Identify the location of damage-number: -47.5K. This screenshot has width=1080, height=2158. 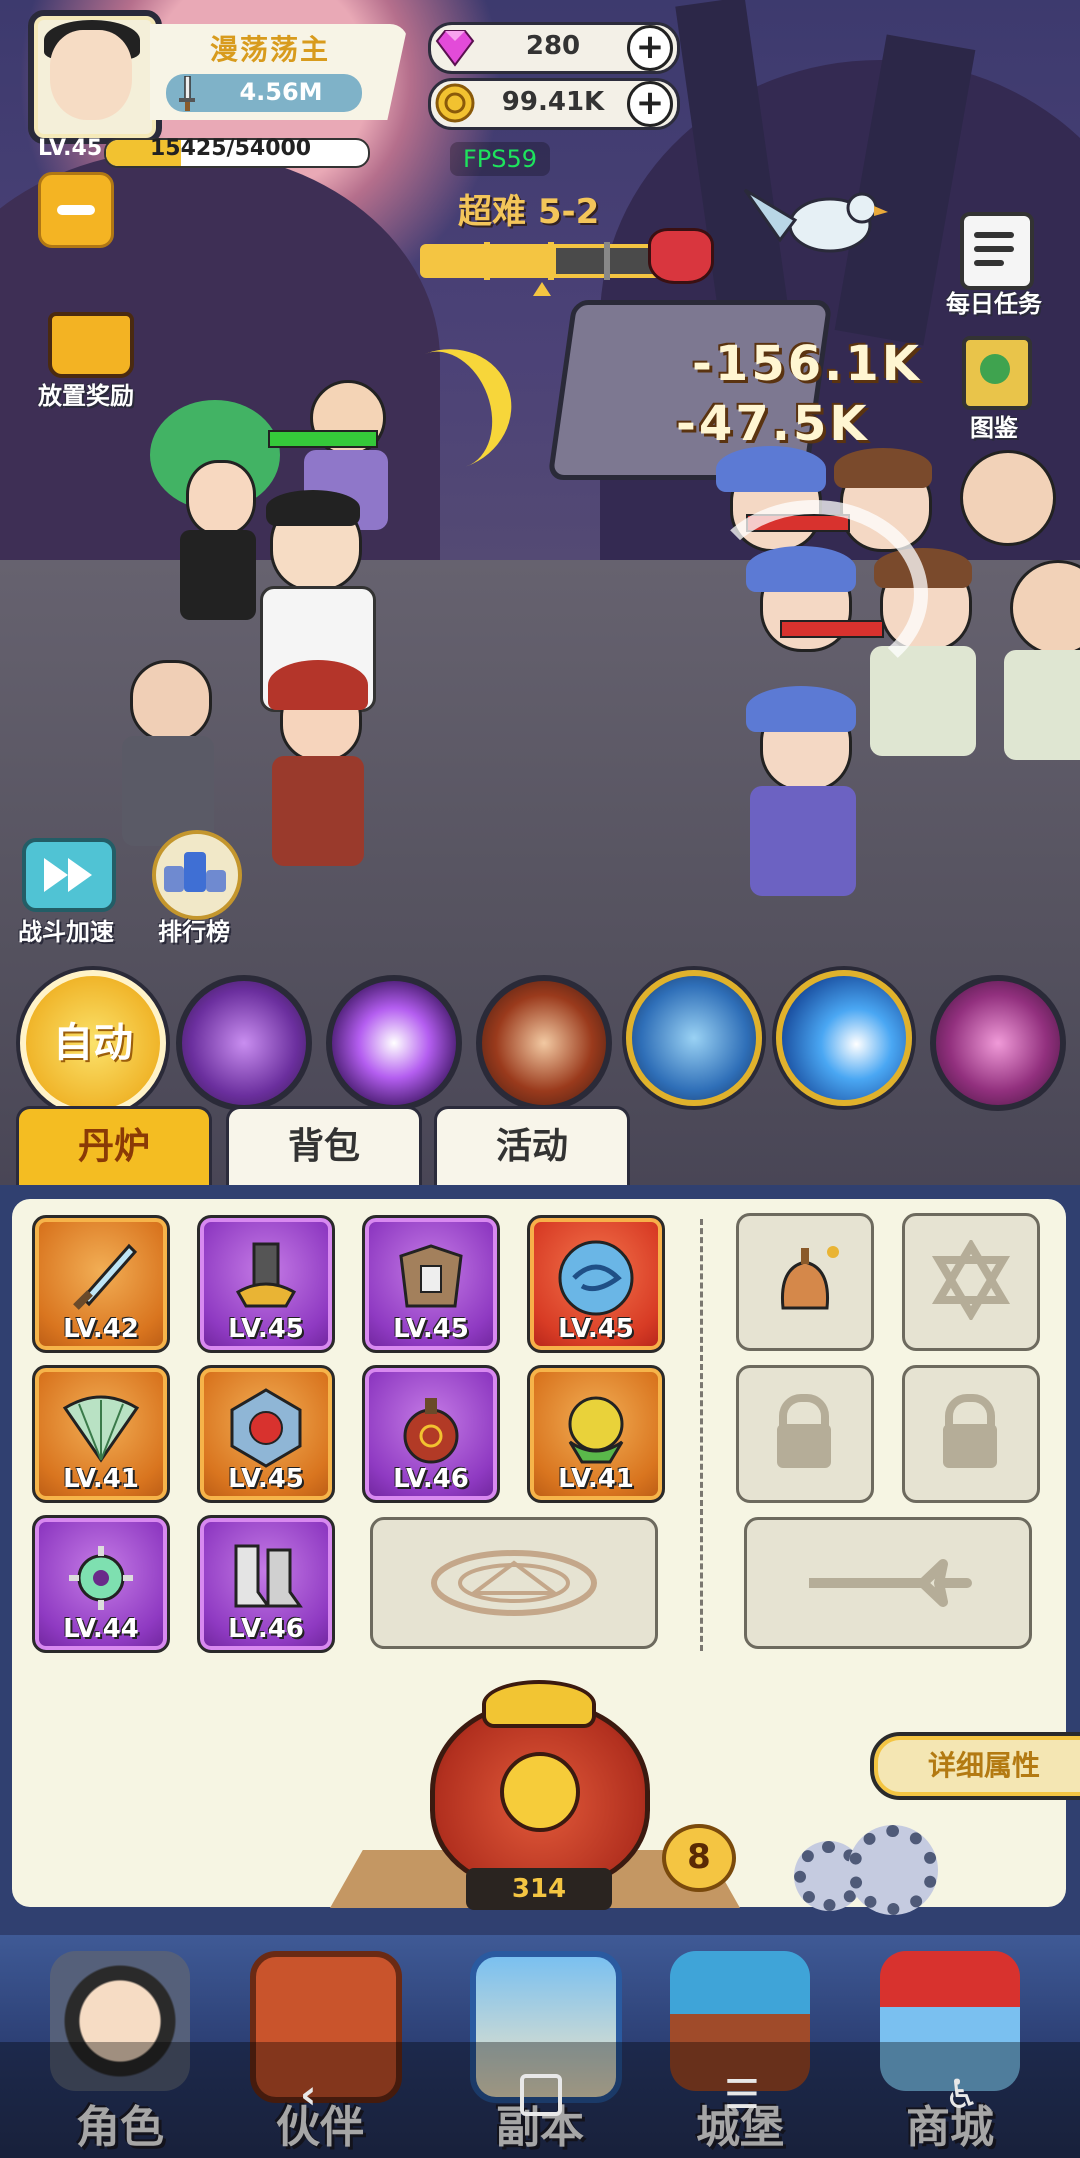
(773, 424).